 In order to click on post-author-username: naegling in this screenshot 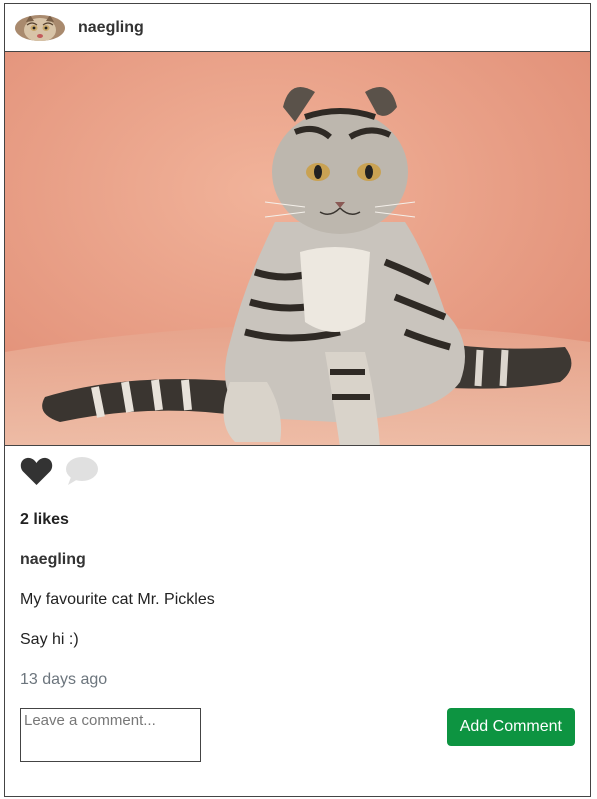, I will do `click(111, 28)`.